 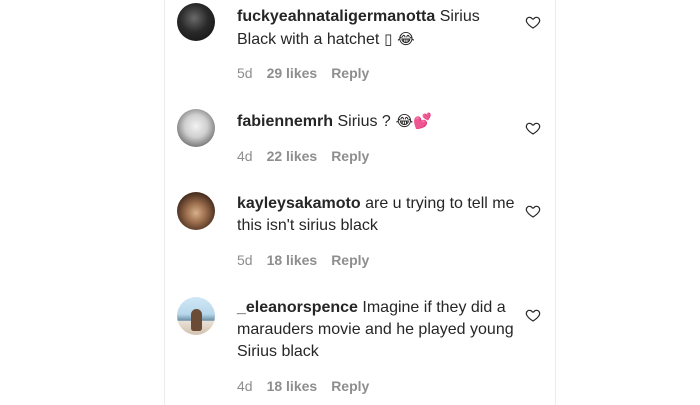 I want to click on comment-username: _eleanorspence, so click(x=297, y=307).